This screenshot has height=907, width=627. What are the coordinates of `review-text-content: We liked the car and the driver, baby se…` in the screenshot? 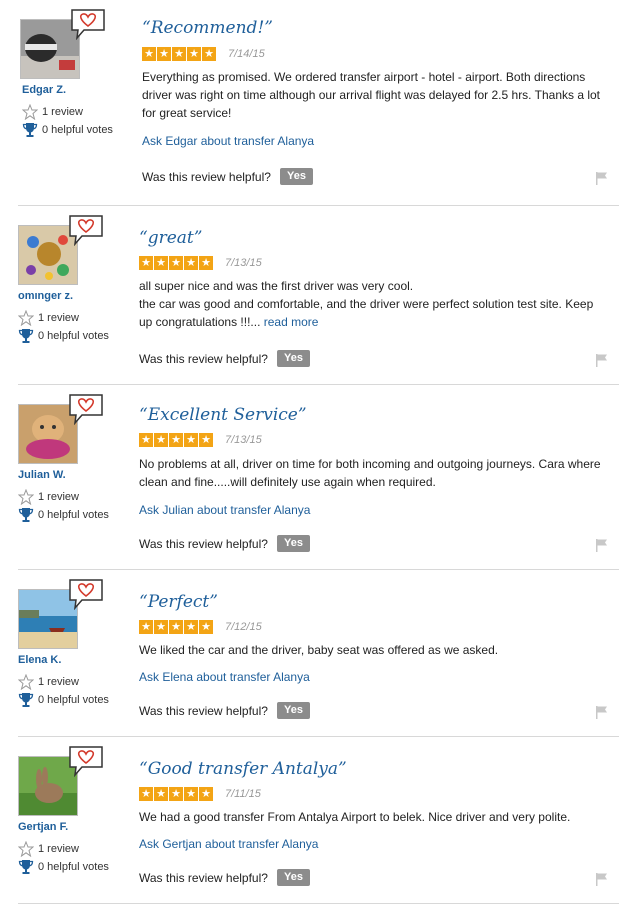 It's located at (319, 650).